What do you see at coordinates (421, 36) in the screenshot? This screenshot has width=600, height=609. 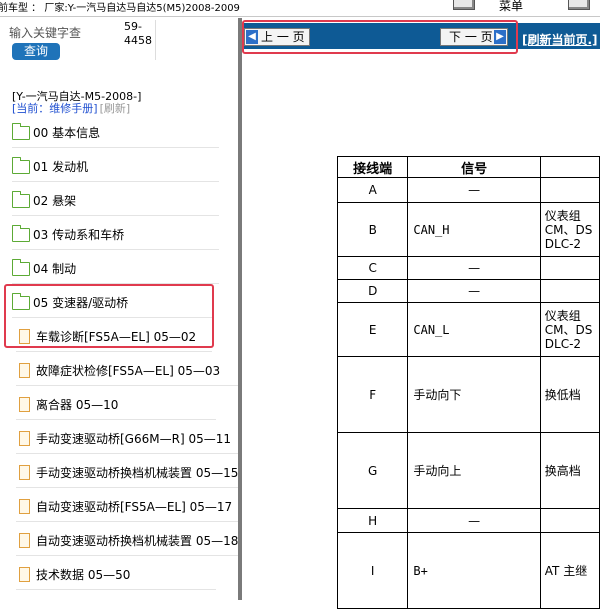 I see `page-nav-bar: ◀ 上 一 页 下 一 页 ▶ [刷新当前页.]` at bounding box center [421, 36].